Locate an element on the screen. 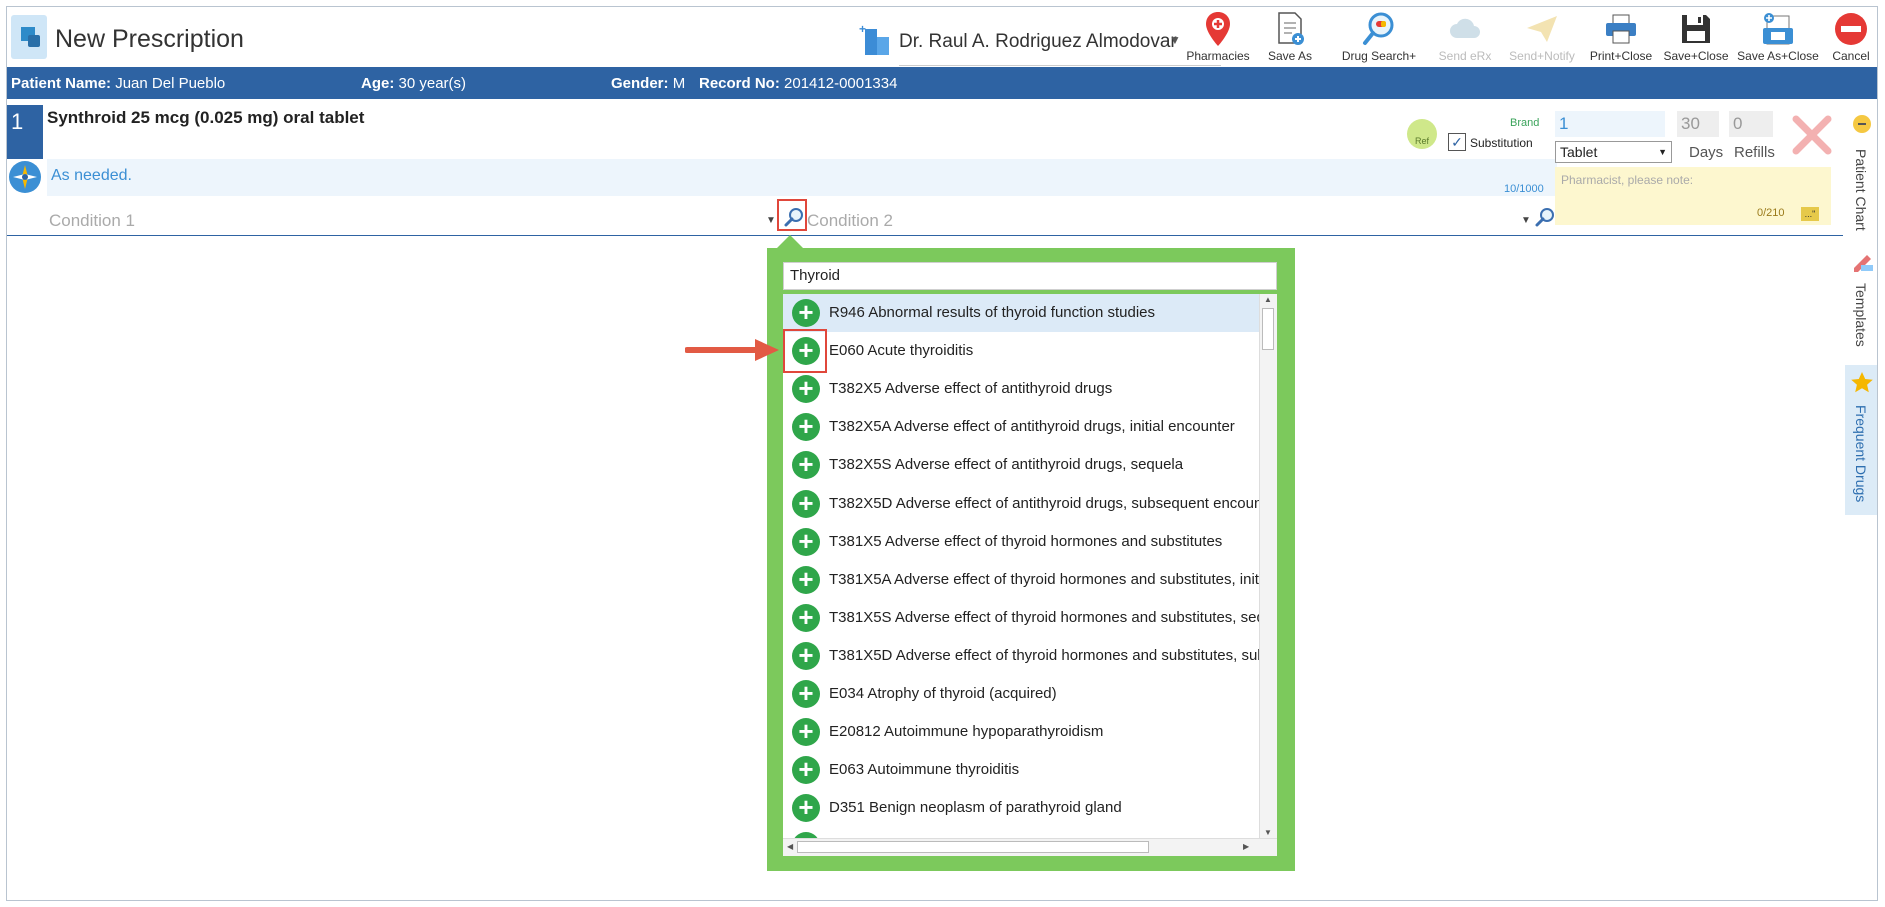  send-notify-button: Send+Notify is located at coordinates (1542, 36).